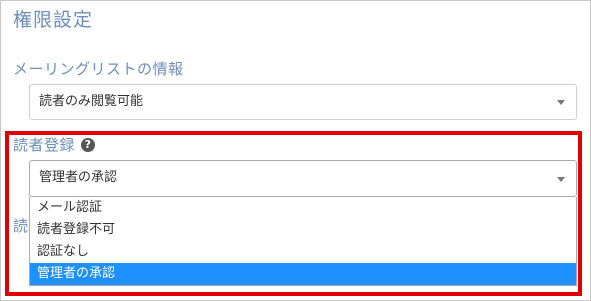  Describe the element at coordinates (88, 145) in the screenshot. I see `question-circle-icon: ?` at that location.